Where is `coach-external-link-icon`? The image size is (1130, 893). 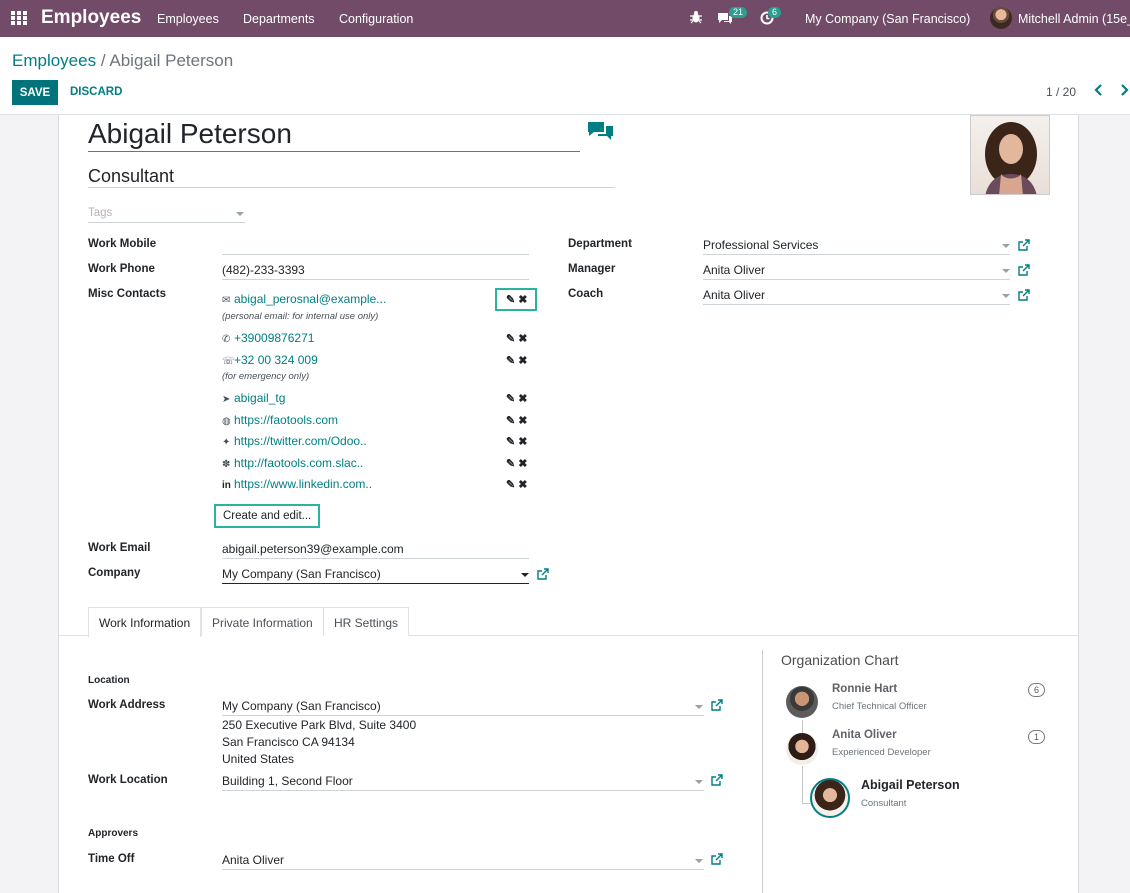
coach-external-link-icon is located at coordinates (1024, 295).